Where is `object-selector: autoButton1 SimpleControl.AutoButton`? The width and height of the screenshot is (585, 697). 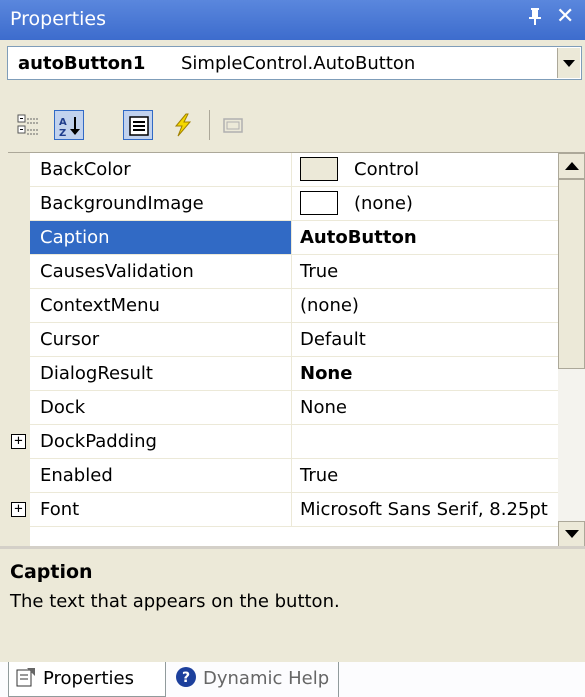
object-selector: autoButton1 SimpleControl.AutoButton is located at coordinates (294, 63).